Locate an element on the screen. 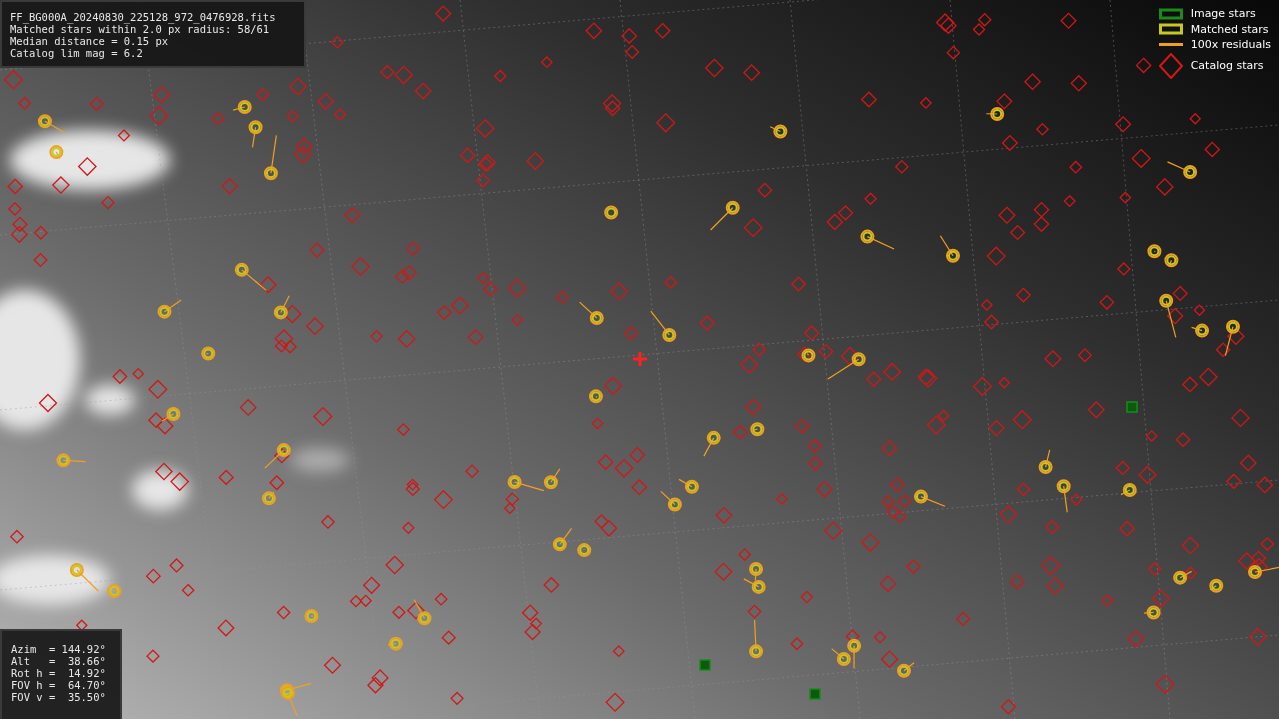 This screenshot has height=719, width=1279. info-text: FF_BG000A_20240830_225128_972_0476928.fits is located at coordinates (143, 17).